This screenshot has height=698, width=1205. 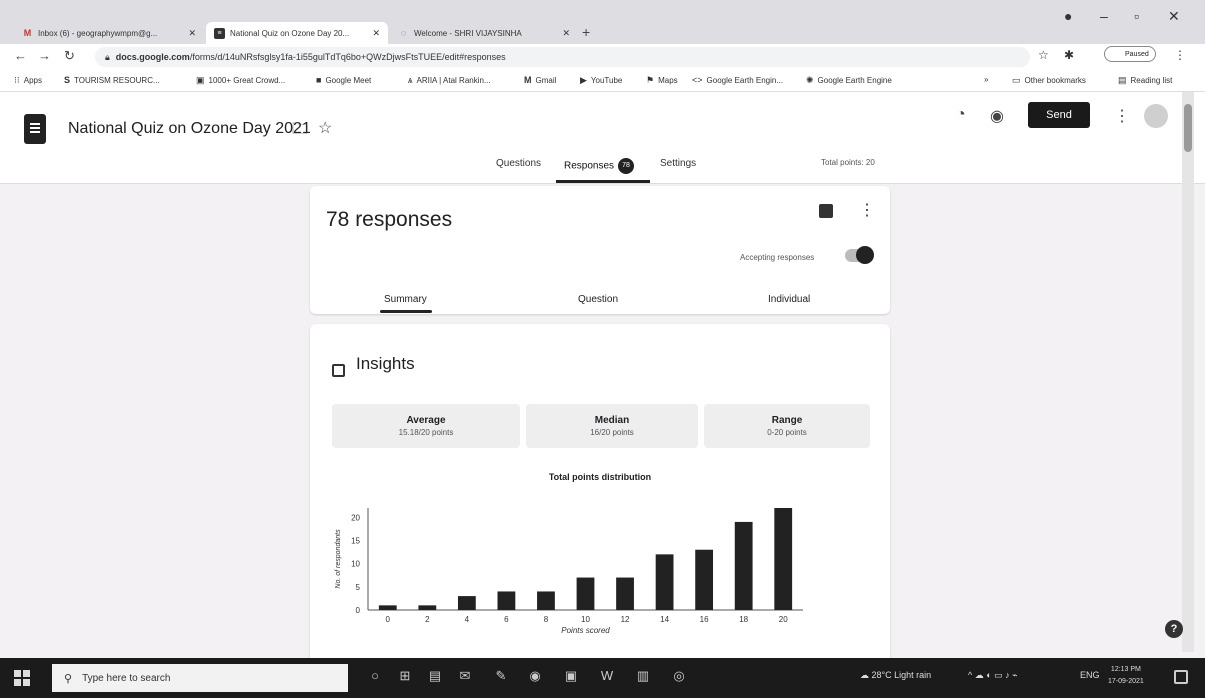 I want to click on stat-value: 15.18/20 points, so click(x=426, y=432).